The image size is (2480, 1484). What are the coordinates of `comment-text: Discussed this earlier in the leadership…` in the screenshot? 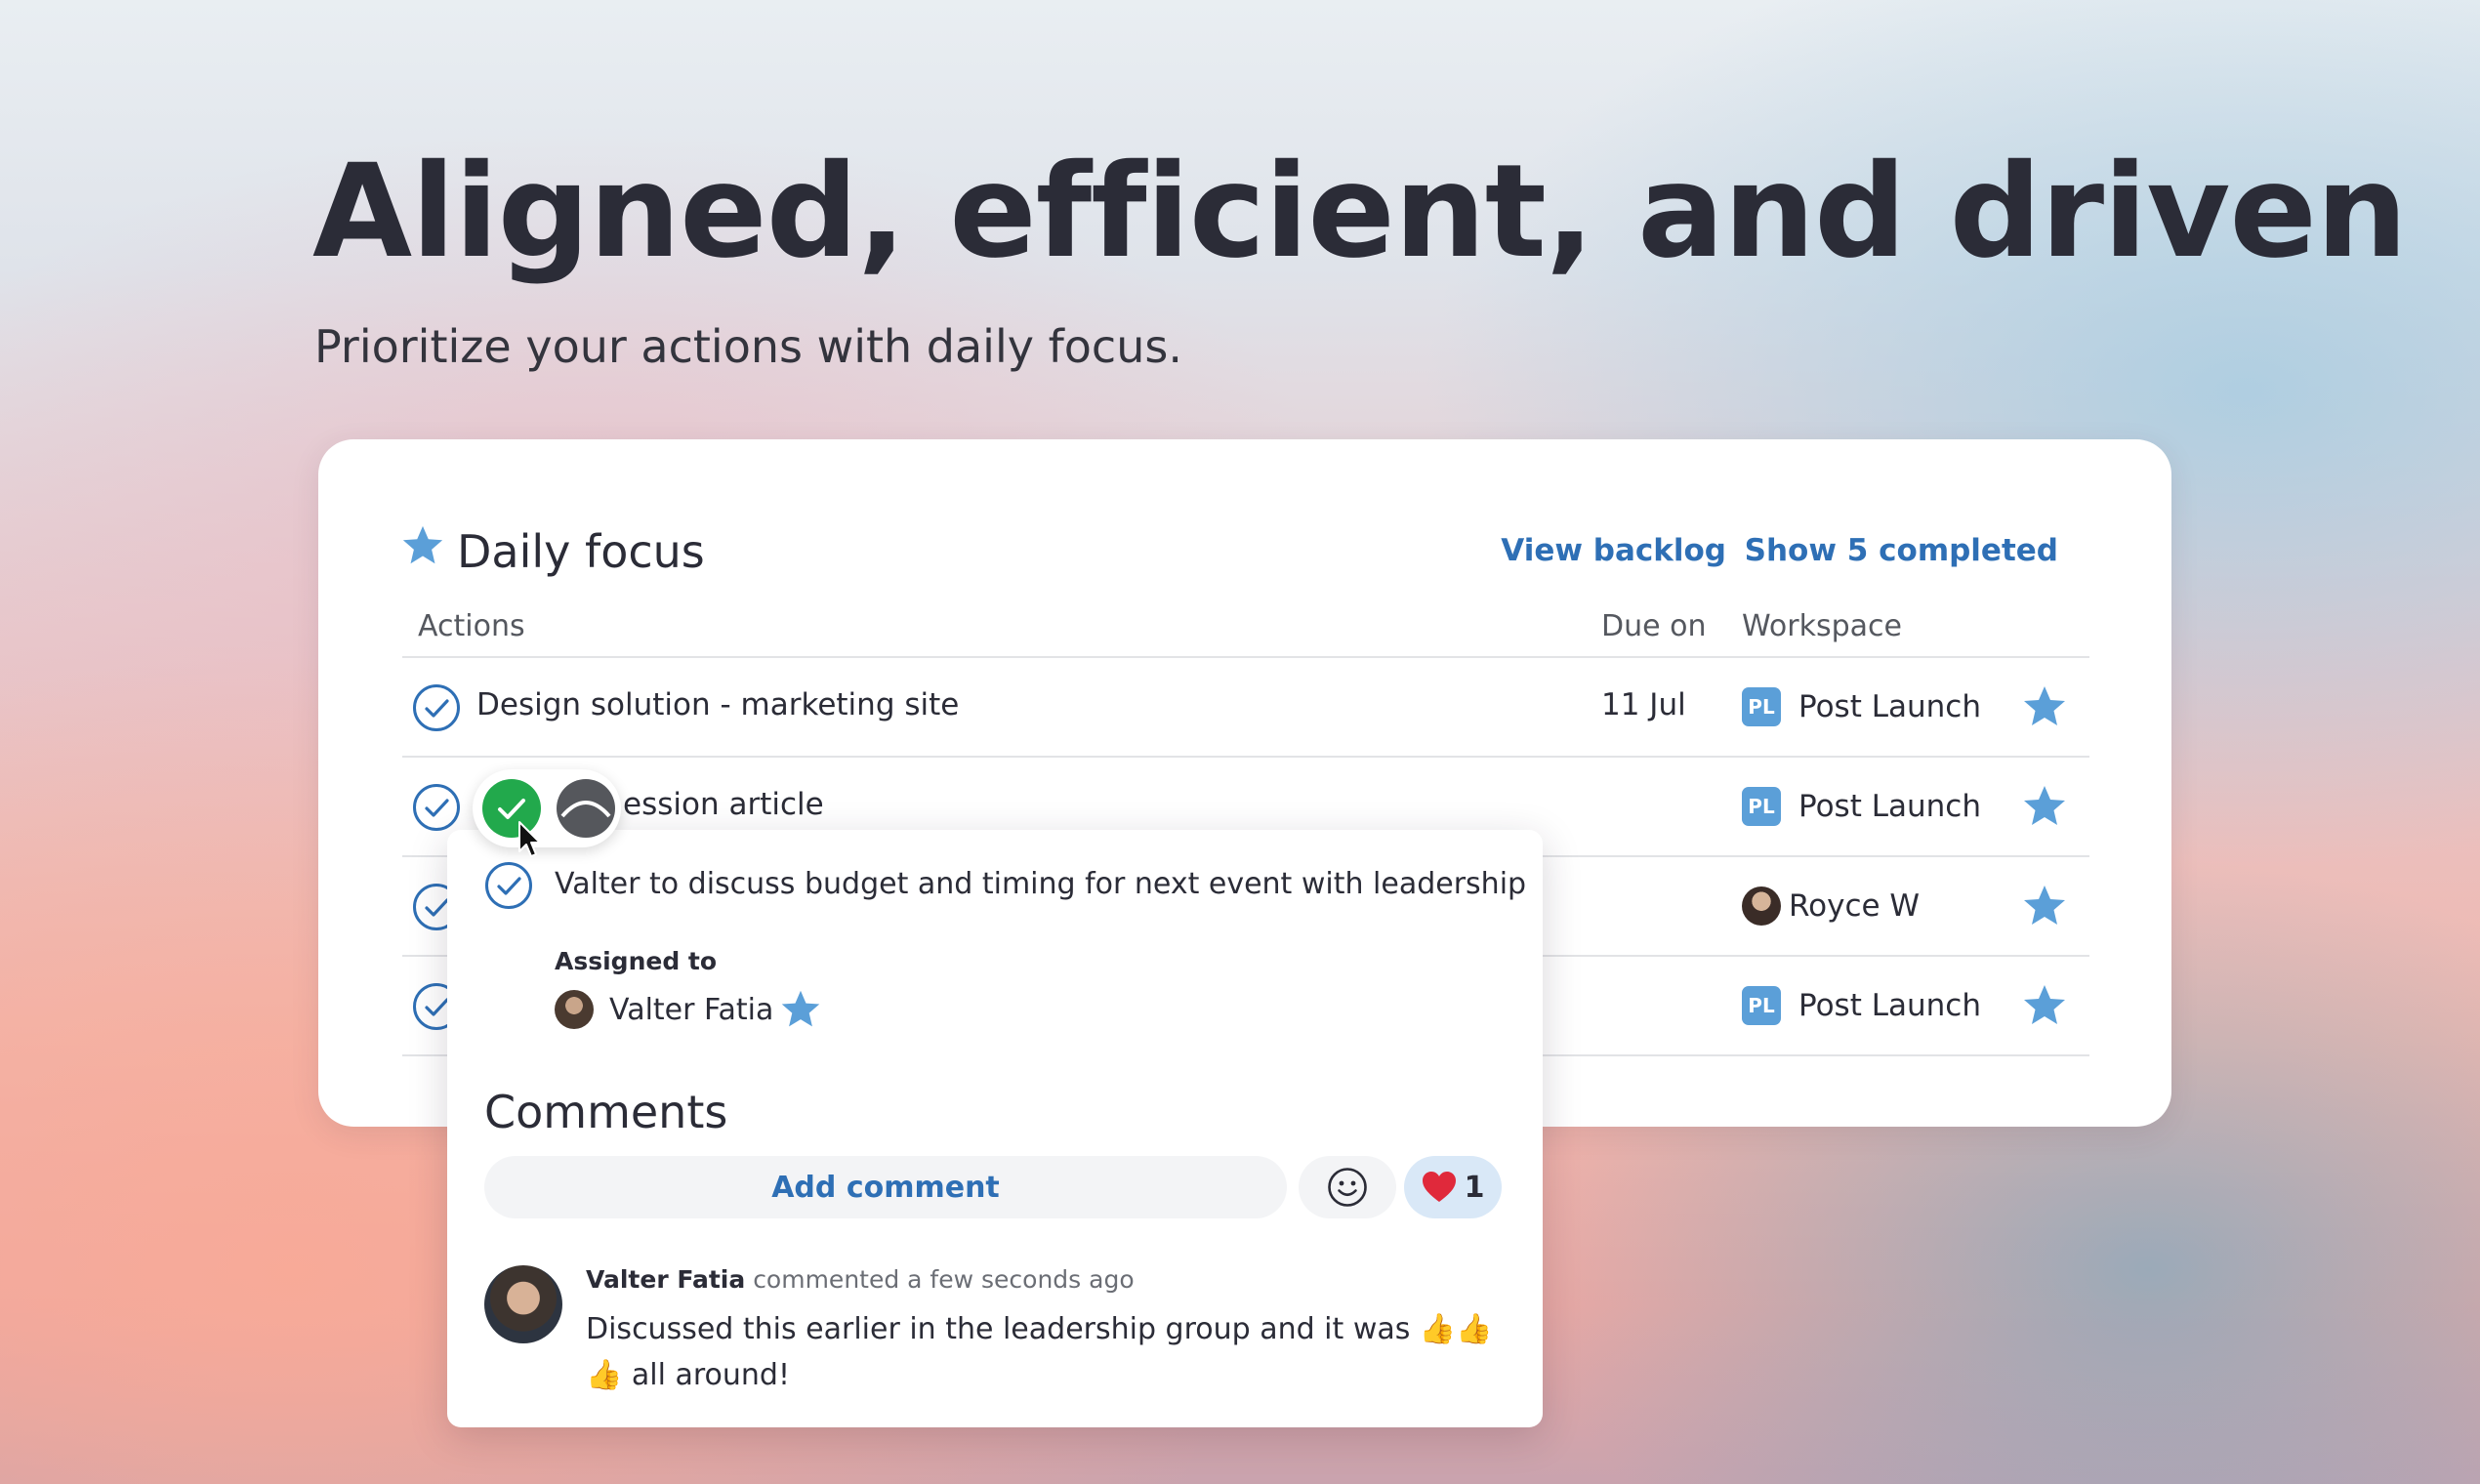 It's located at (1039, 1352).